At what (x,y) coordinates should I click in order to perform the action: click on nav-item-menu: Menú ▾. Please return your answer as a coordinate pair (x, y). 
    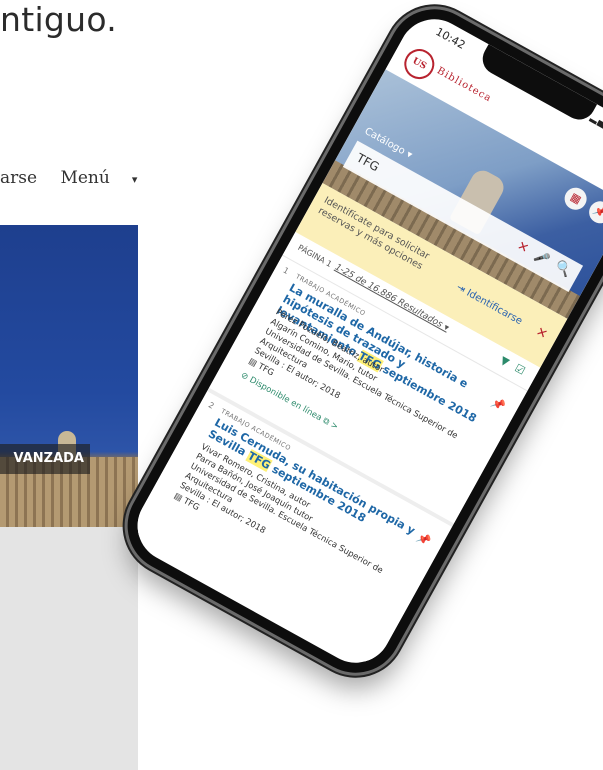
    Looking at the image, I should click on (107, 178).